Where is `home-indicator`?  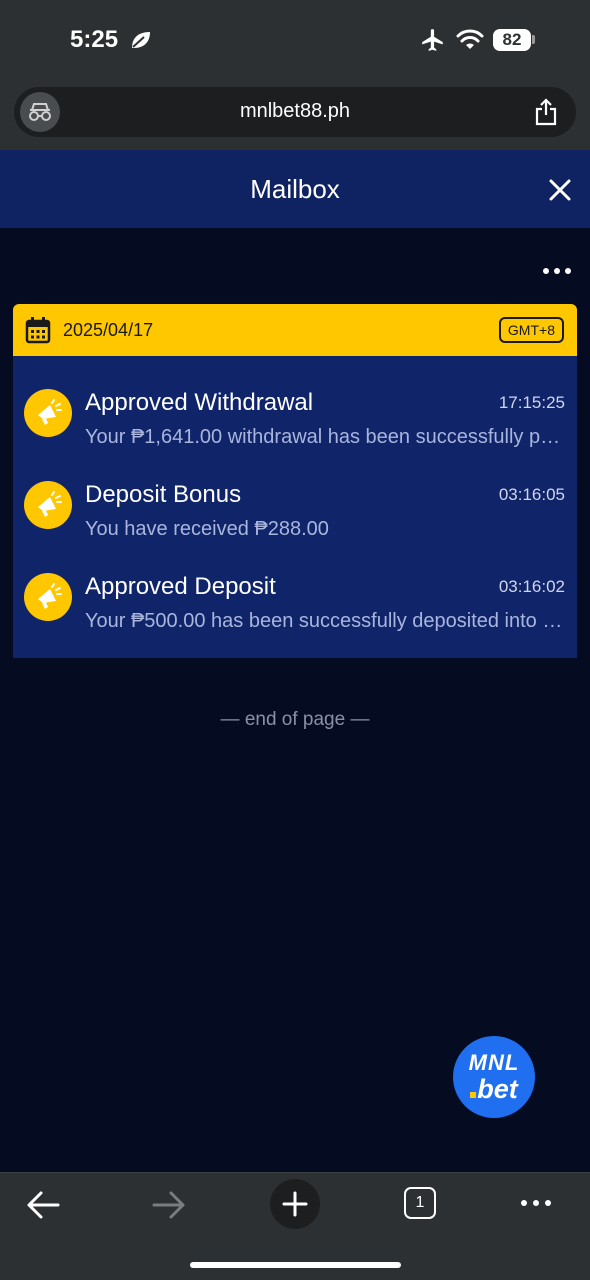
home-indicator is located at coordinates (295, 1265).